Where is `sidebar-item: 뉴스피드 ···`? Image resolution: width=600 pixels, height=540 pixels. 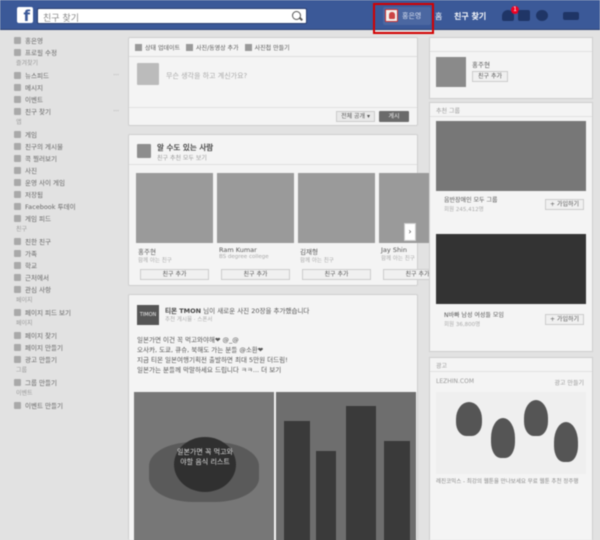
sidebar-item: 뉴스피드 ··· is located at coordinates (66, 75).